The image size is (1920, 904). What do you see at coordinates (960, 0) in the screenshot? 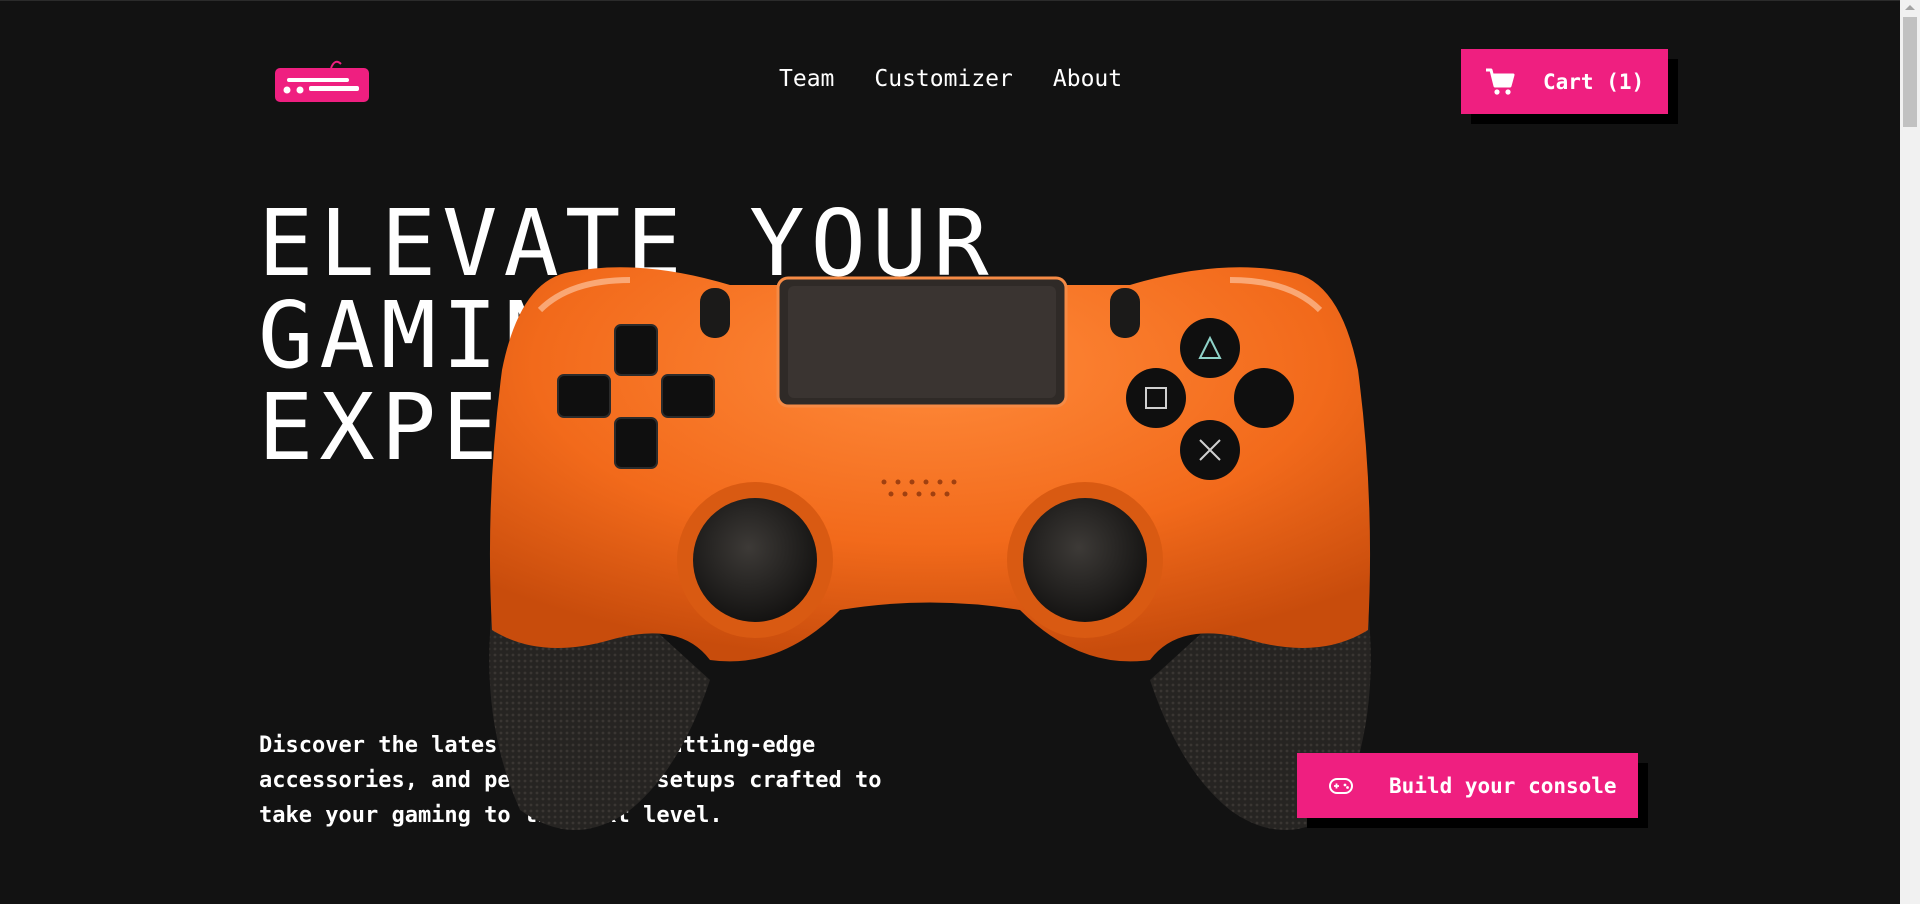
I see `top-divider` at bounding box center [960, 0].